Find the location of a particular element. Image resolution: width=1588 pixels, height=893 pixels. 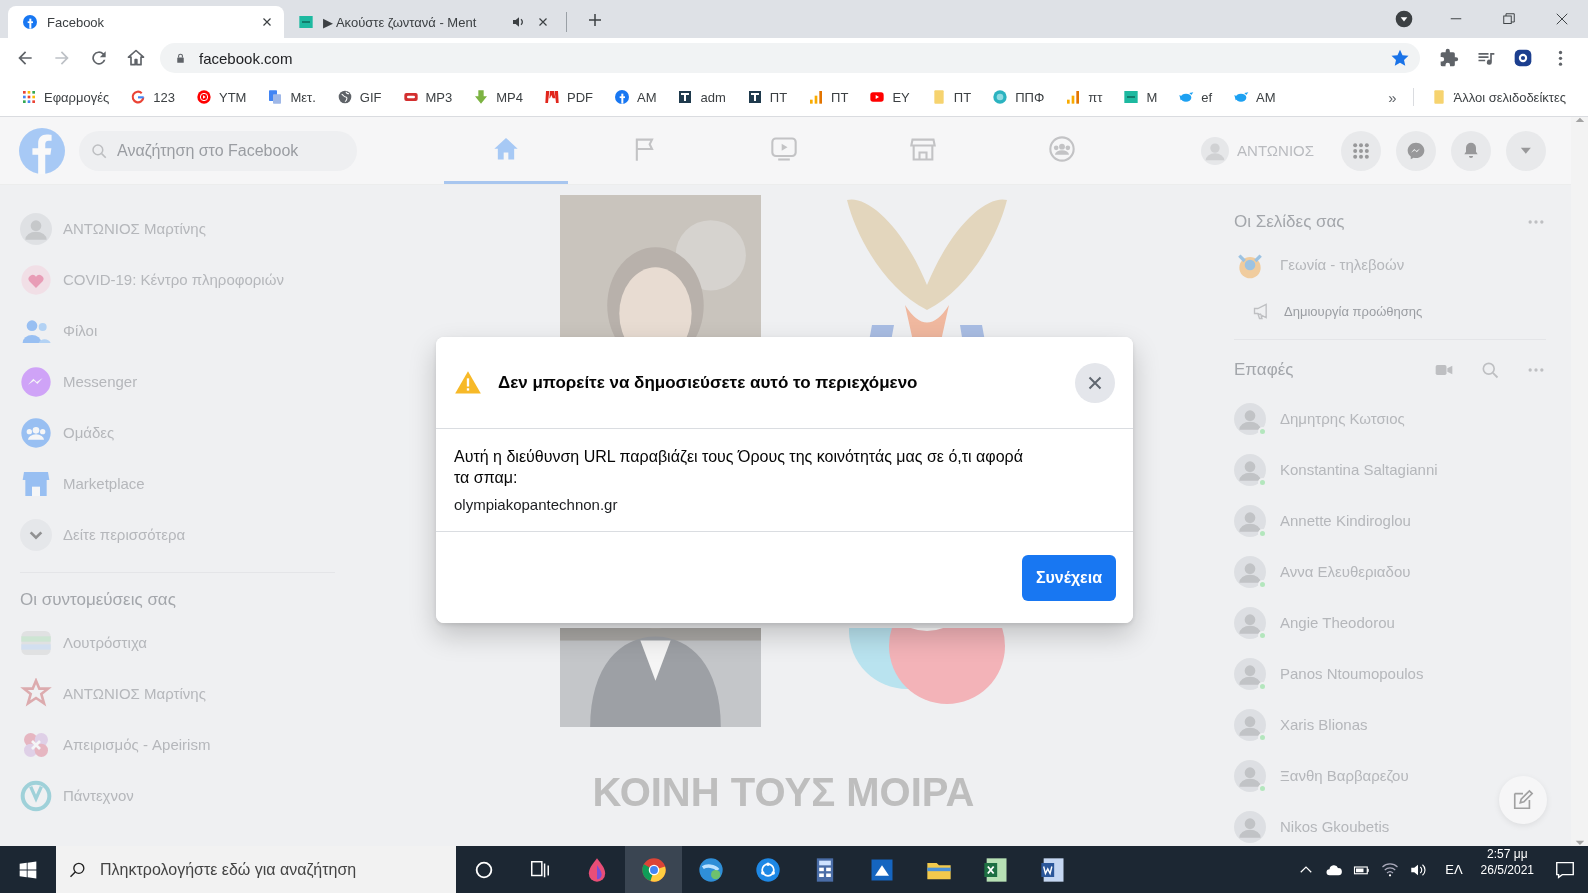

tab-search-icon is located at coordinates (1404, 19).